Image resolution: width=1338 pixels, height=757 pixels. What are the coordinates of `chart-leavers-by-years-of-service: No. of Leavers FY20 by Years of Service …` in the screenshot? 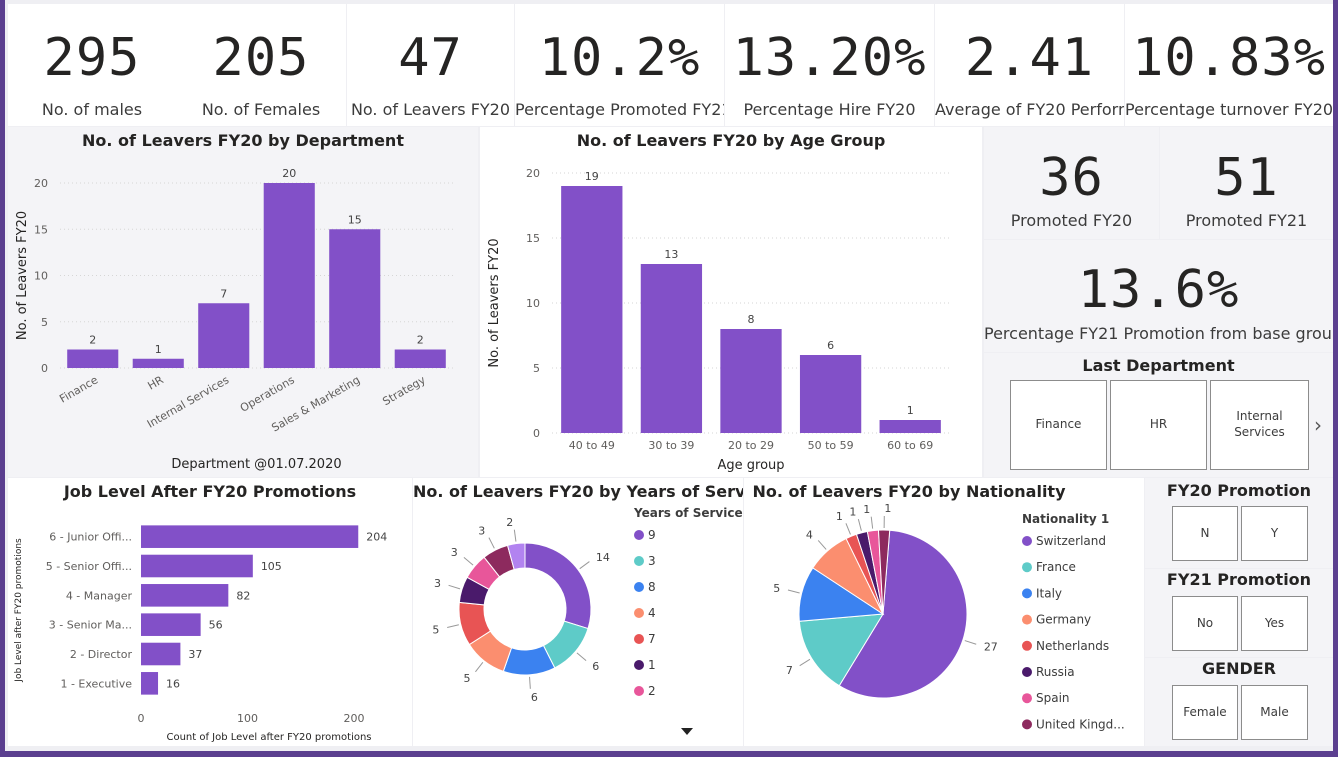 It's located at (578, 612).